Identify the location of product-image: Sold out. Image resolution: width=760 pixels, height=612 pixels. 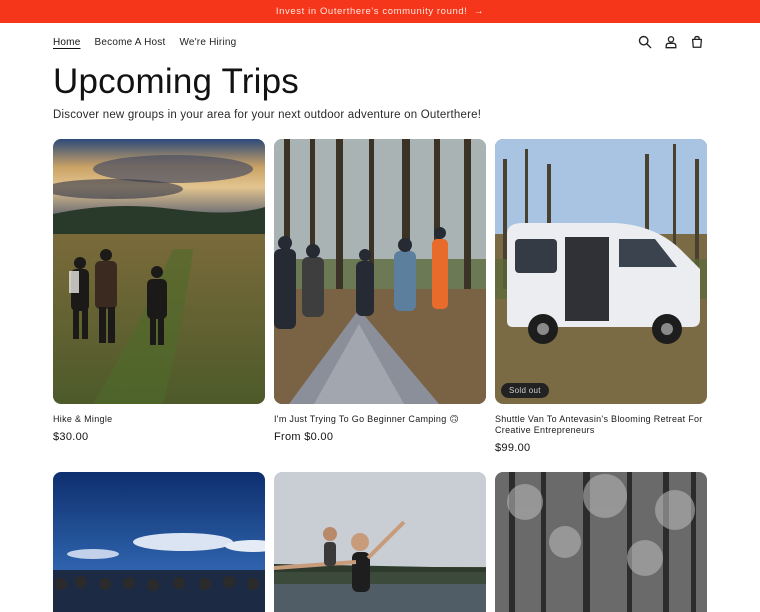
(601, 271).